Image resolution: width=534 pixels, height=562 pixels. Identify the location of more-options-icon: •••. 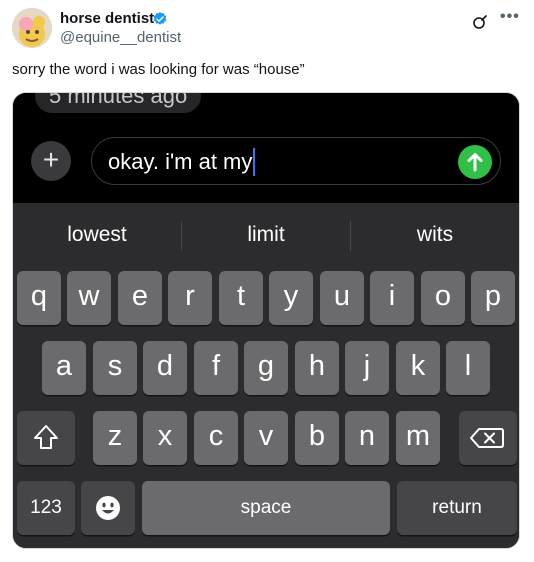
(511, 17).